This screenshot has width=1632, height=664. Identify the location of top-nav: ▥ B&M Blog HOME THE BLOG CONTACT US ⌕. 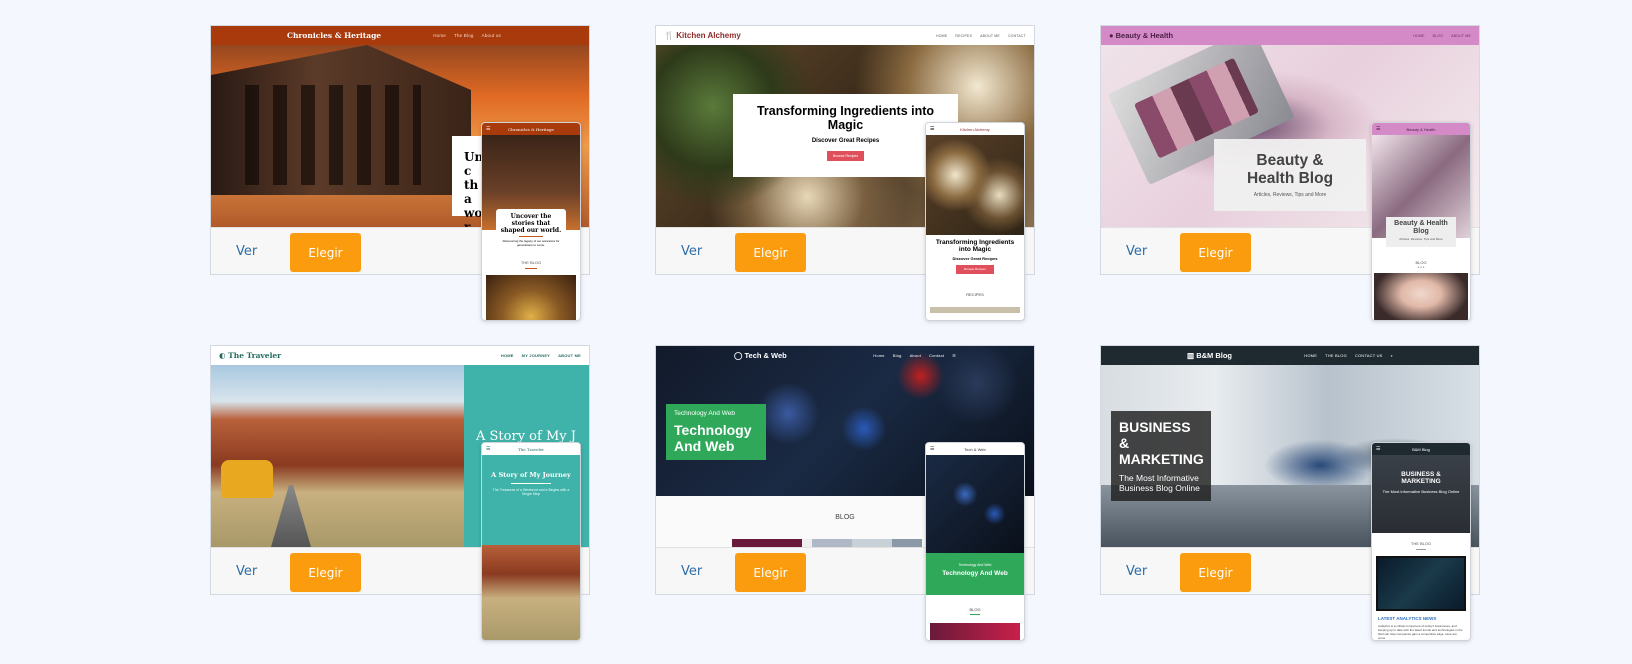
(1290, 355).